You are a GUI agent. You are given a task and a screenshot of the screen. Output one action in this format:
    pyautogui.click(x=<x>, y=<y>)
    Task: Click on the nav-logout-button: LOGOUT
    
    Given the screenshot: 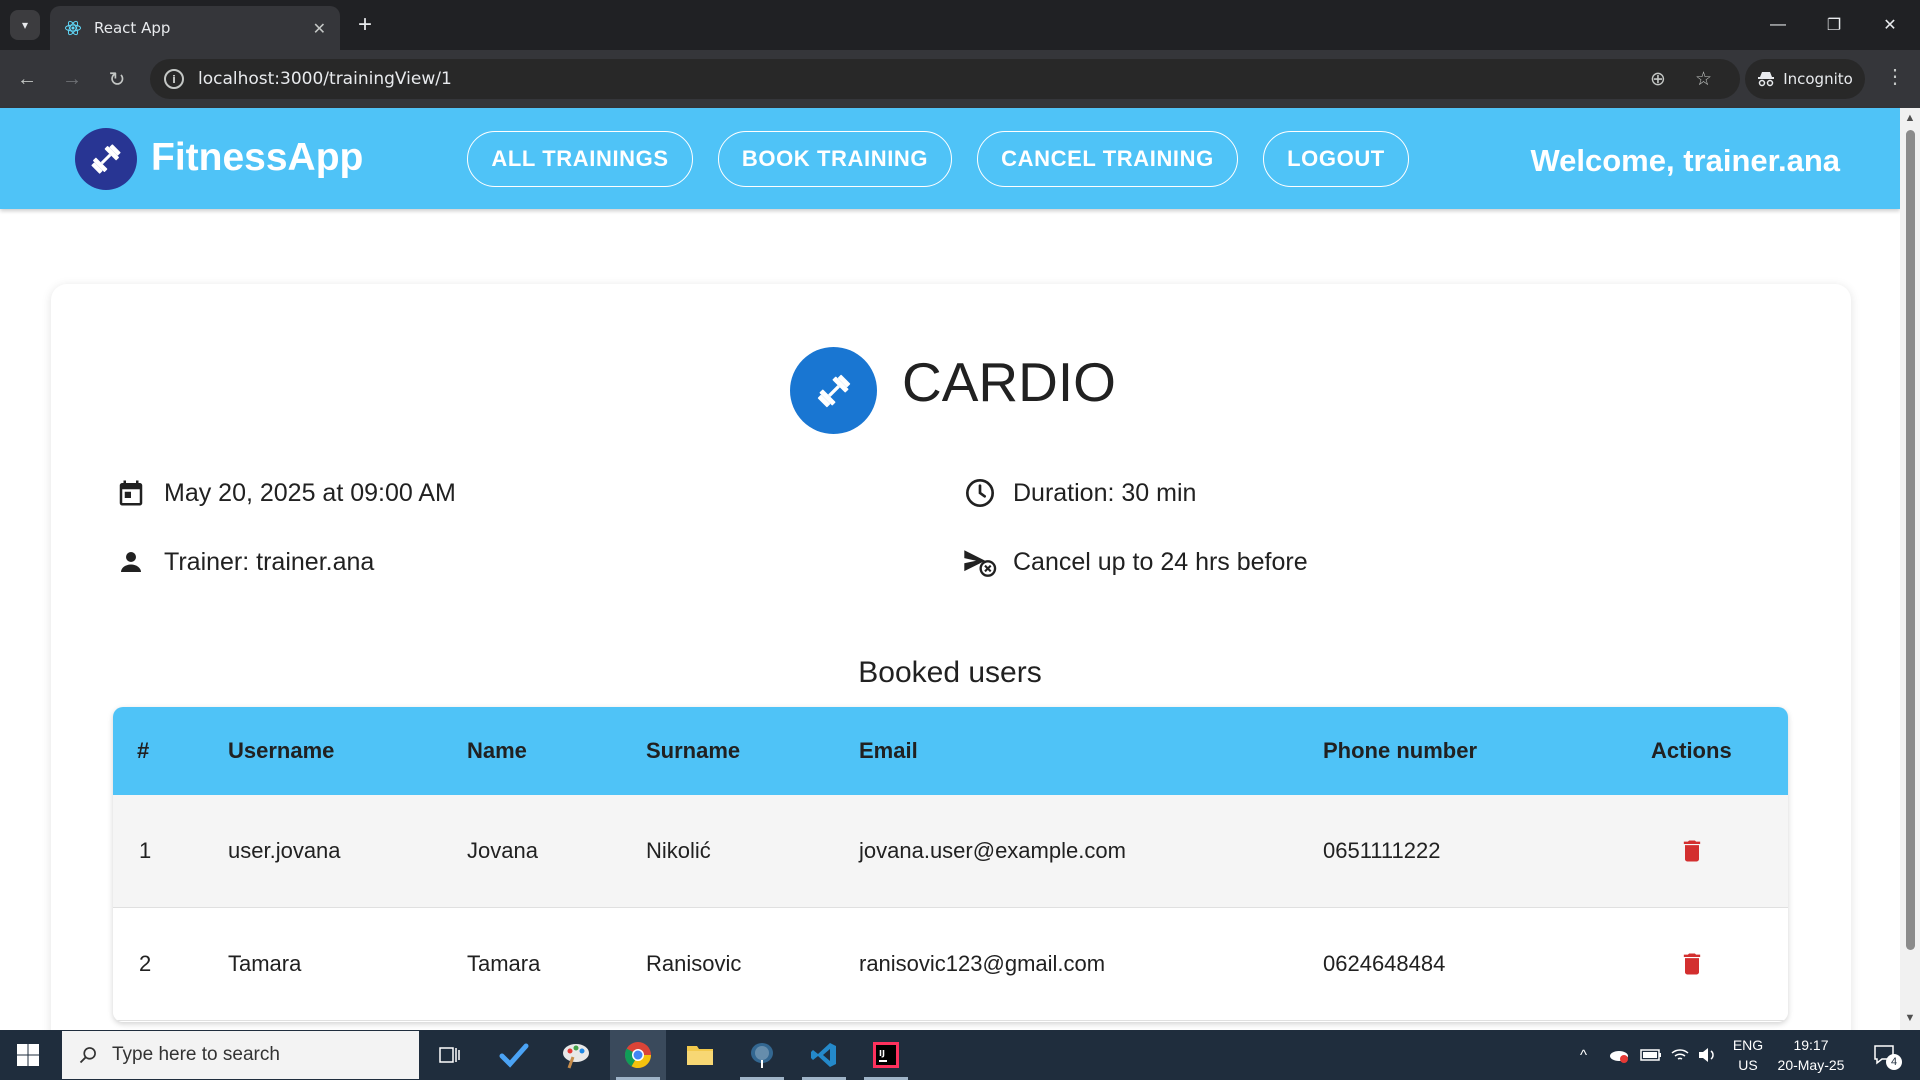 What is the action you would take?
    pyautogui.click(x=1336, y=159)
    